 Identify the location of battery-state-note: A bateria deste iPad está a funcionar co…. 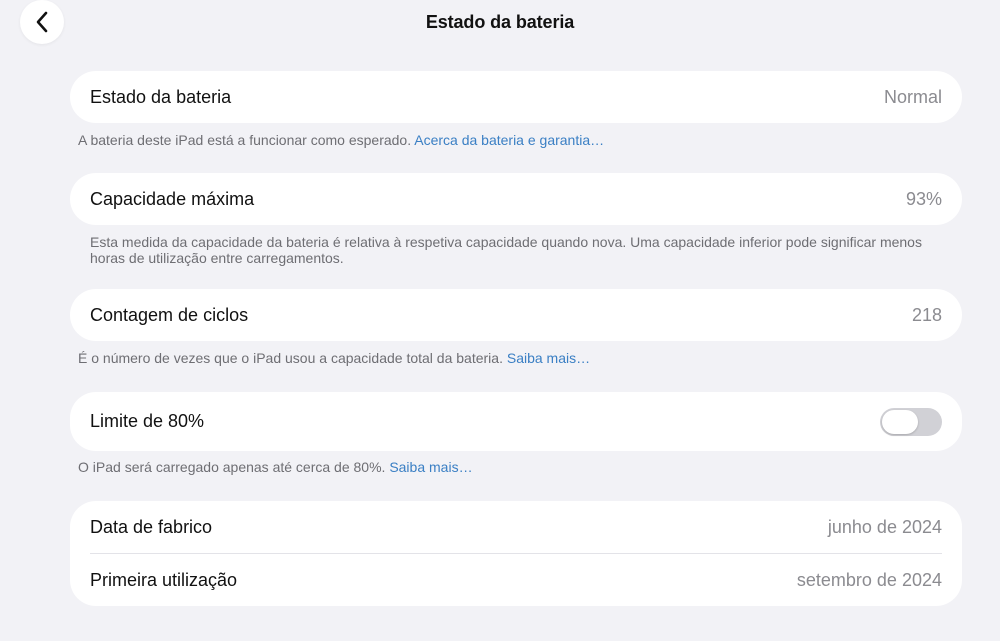
(245, 140).